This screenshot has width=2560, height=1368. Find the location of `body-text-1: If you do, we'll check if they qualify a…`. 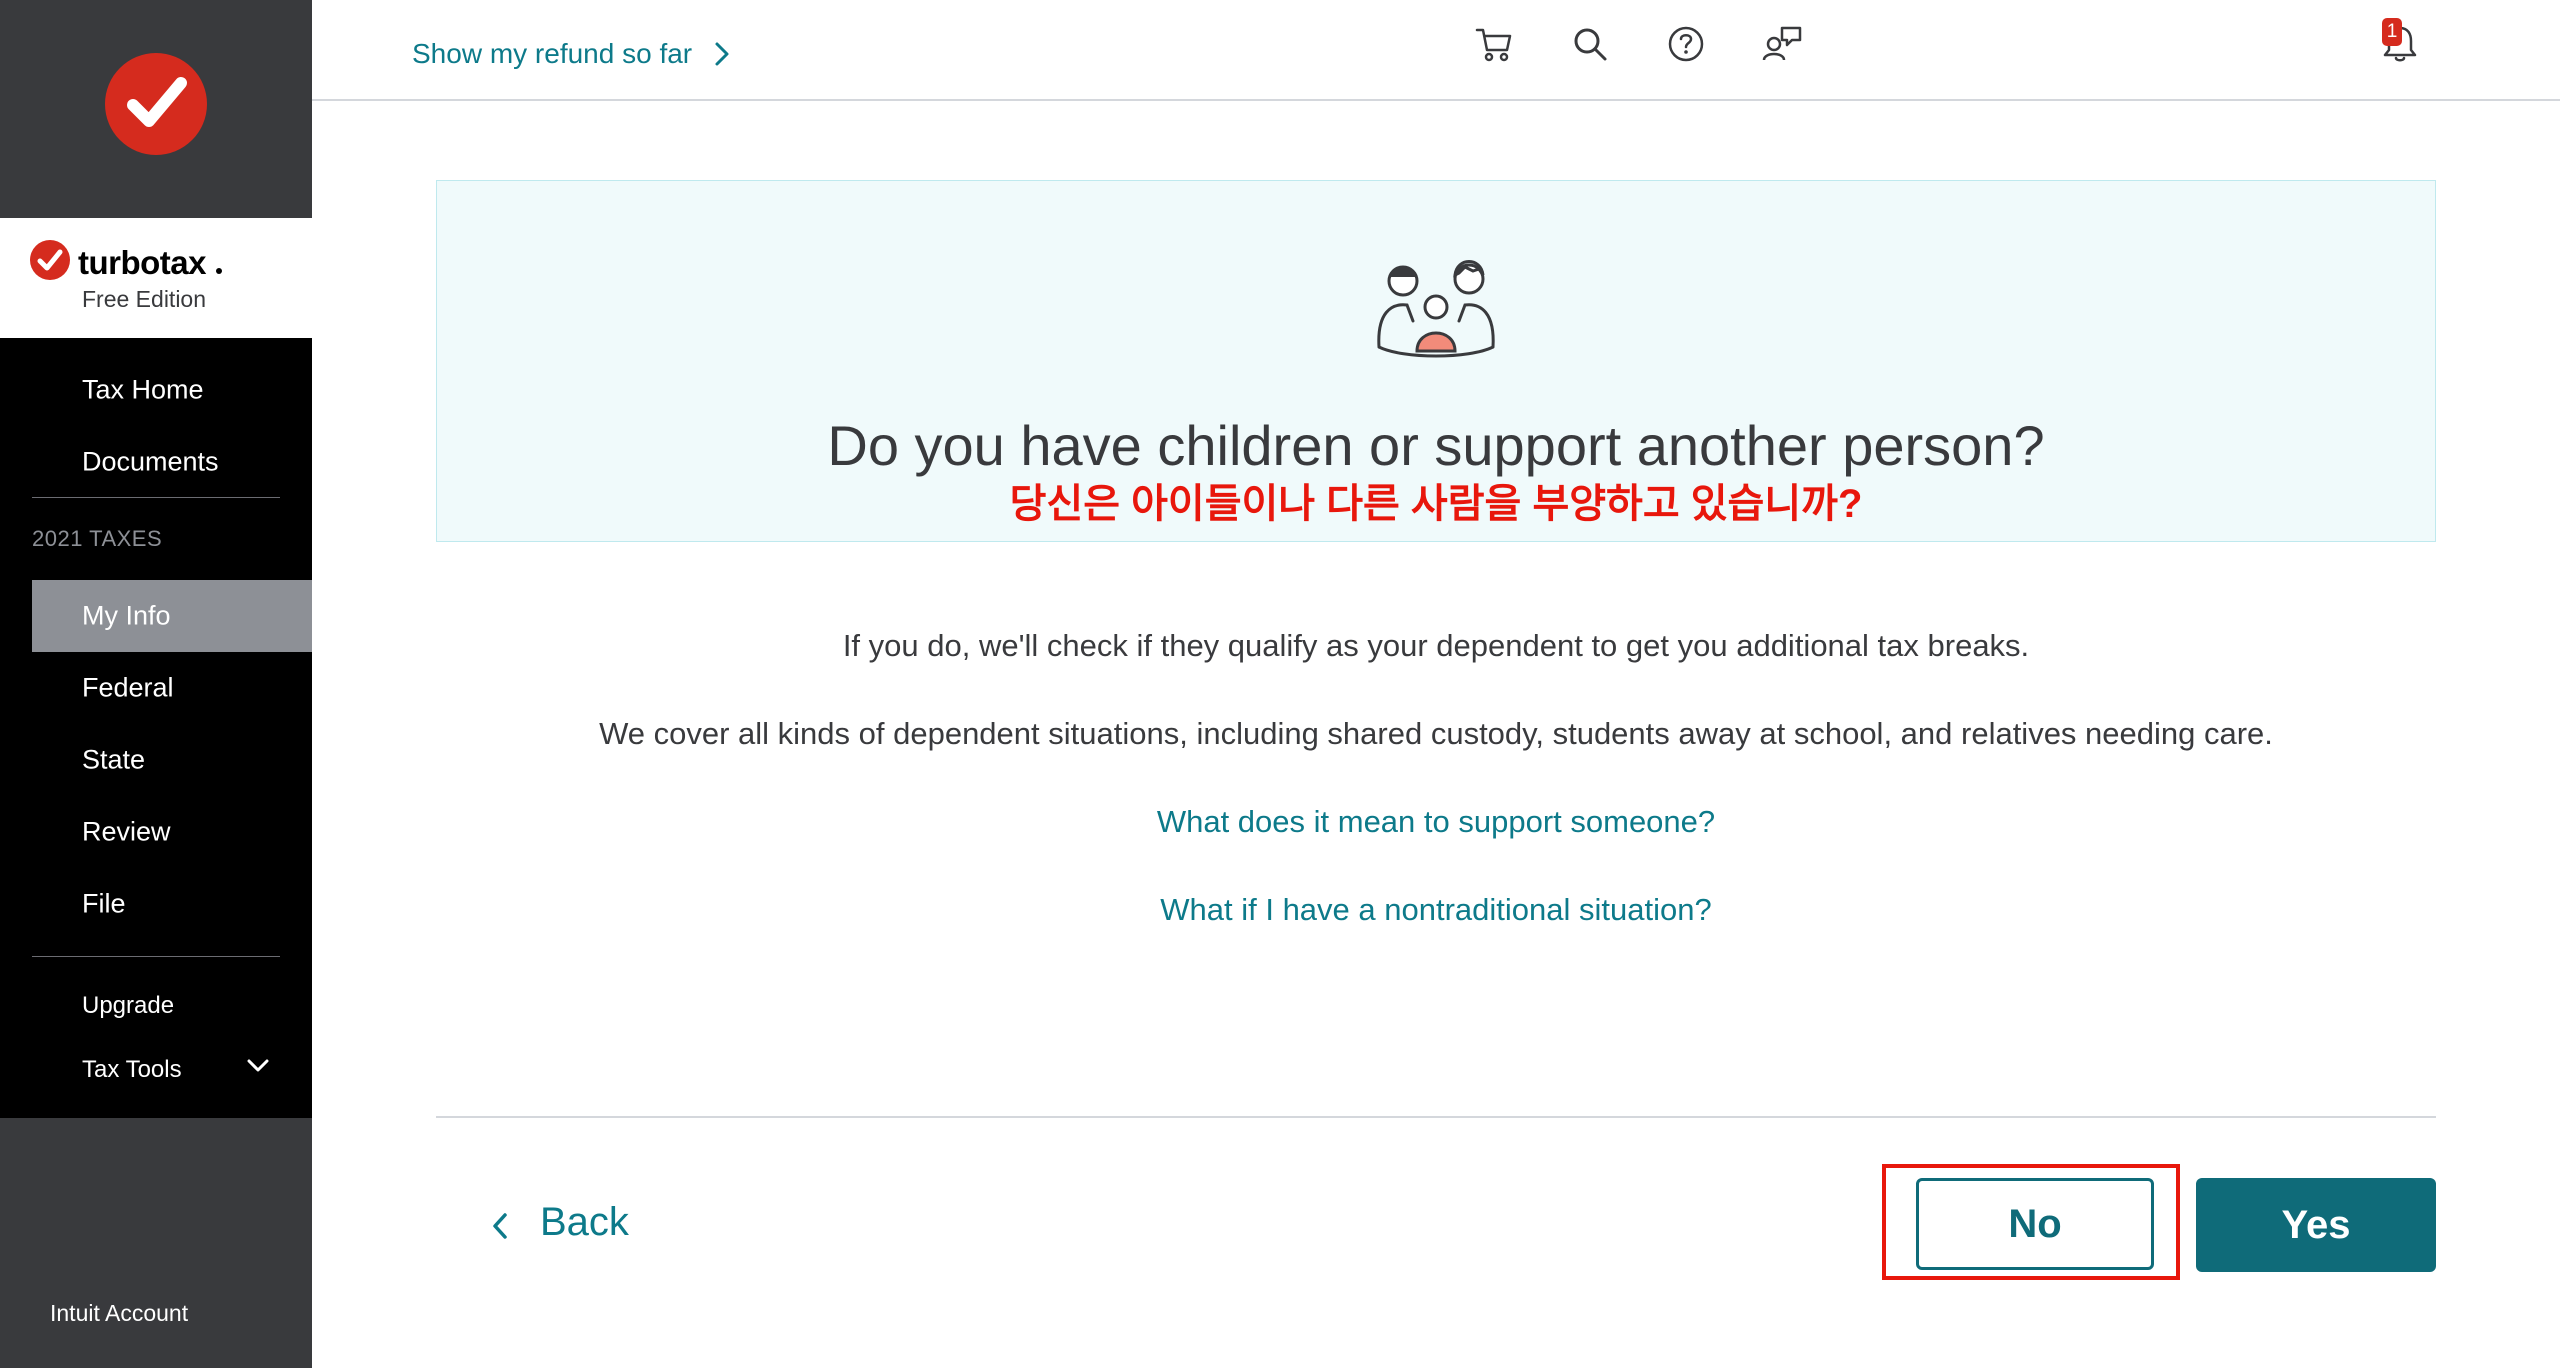

body-text-1: If you do, we'll check if they qualify a… is located at coordinates (1436, 645).